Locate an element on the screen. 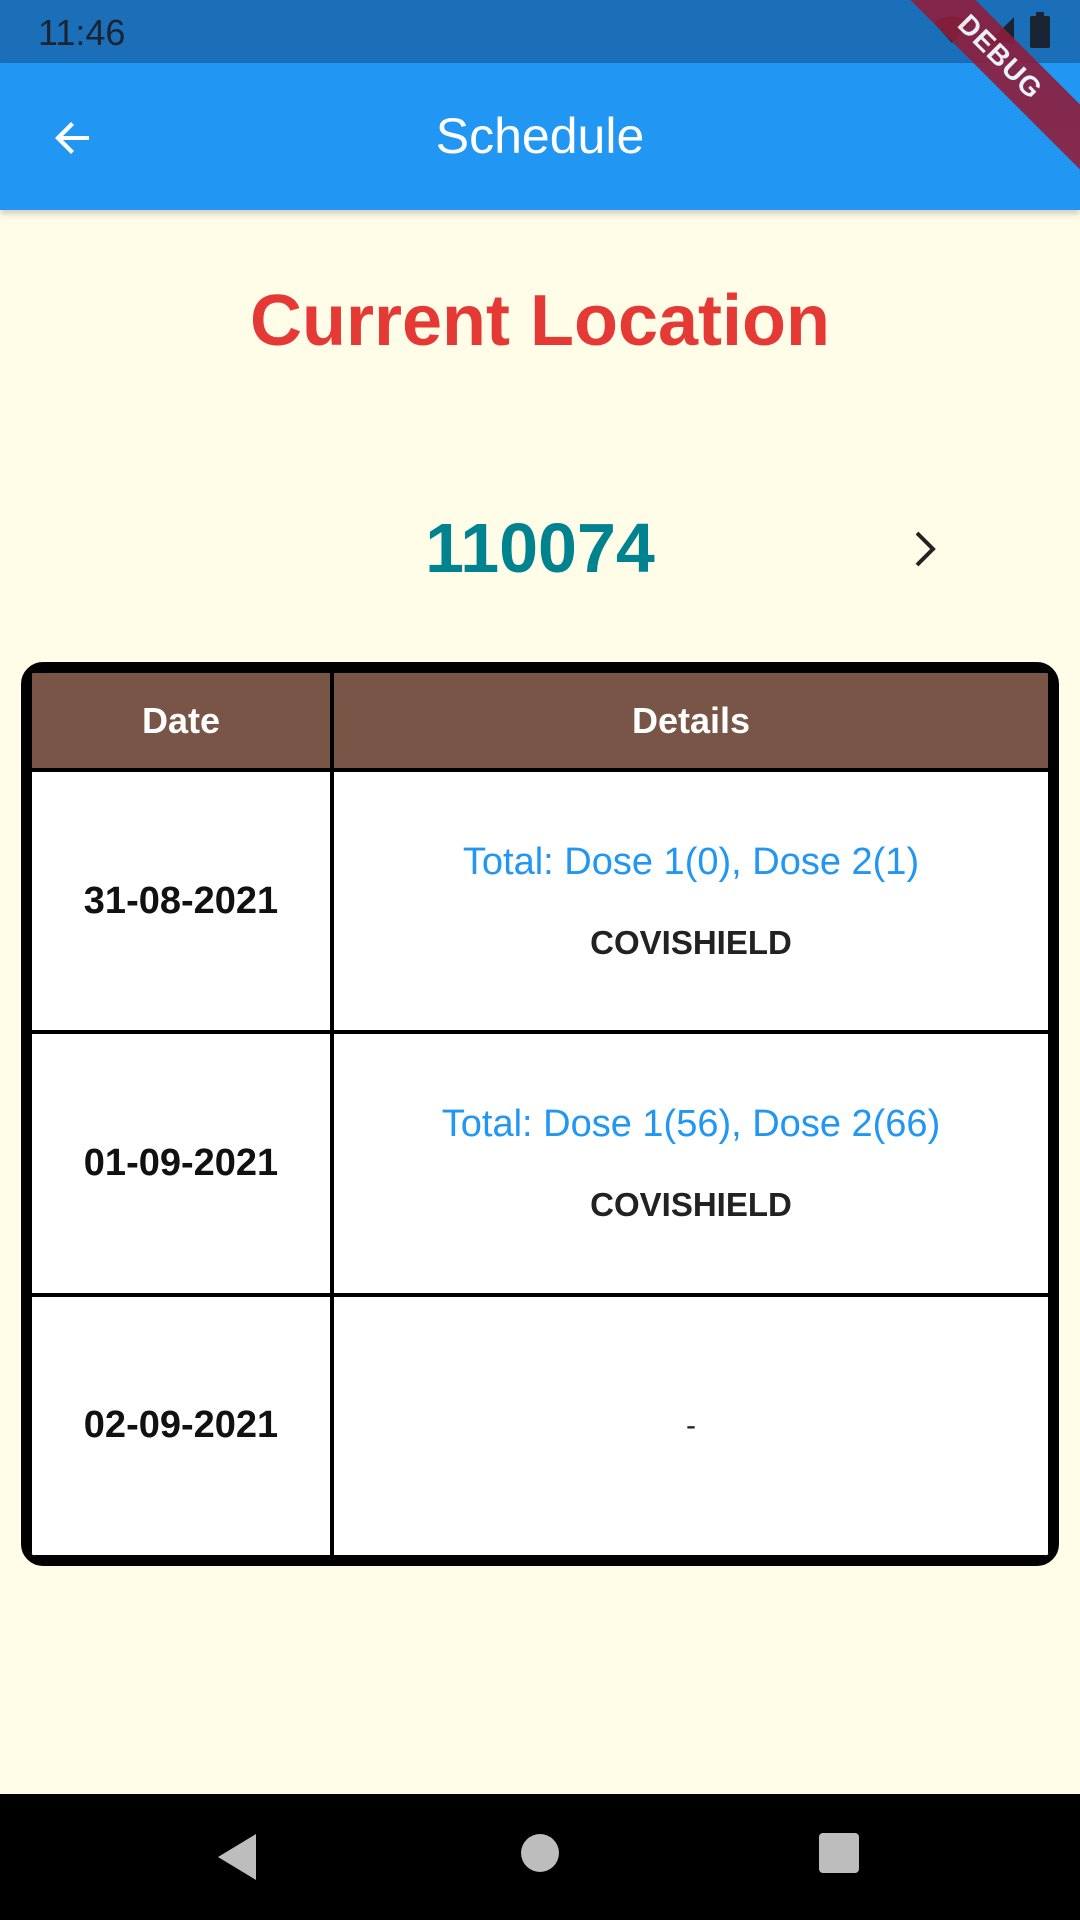 This screenshot has width=1080, height=1920. details-cell: Total: Dose 1(0), Dose 2(1) COVISHIELD is located at coordinates (691, 901).